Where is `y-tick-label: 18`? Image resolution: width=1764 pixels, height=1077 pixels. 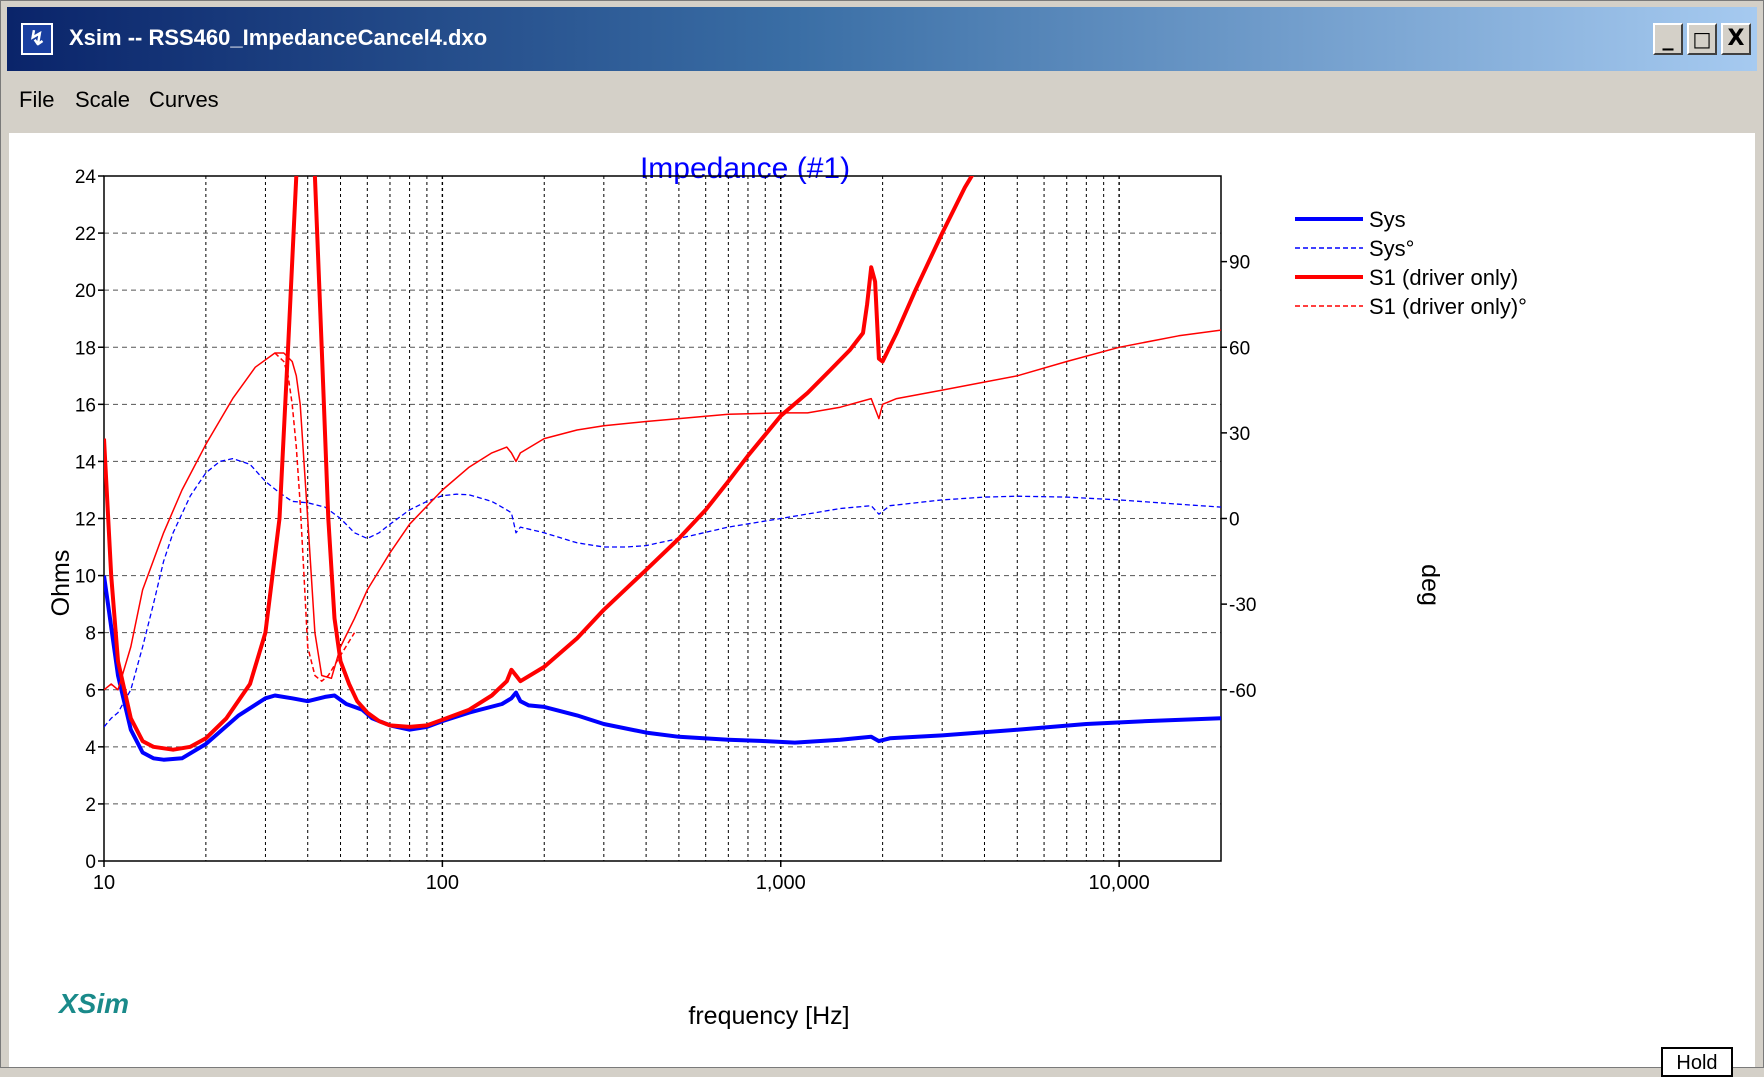 y-tick-label: 18 is located at coordinates (85, 348).